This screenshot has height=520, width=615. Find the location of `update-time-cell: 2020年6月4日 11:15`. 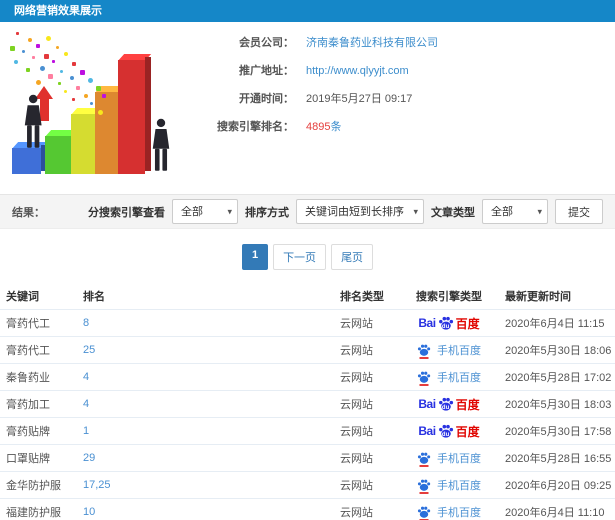

update-time-cell: 2020年6月4日 11:15 is located at coordinates (555, 324).